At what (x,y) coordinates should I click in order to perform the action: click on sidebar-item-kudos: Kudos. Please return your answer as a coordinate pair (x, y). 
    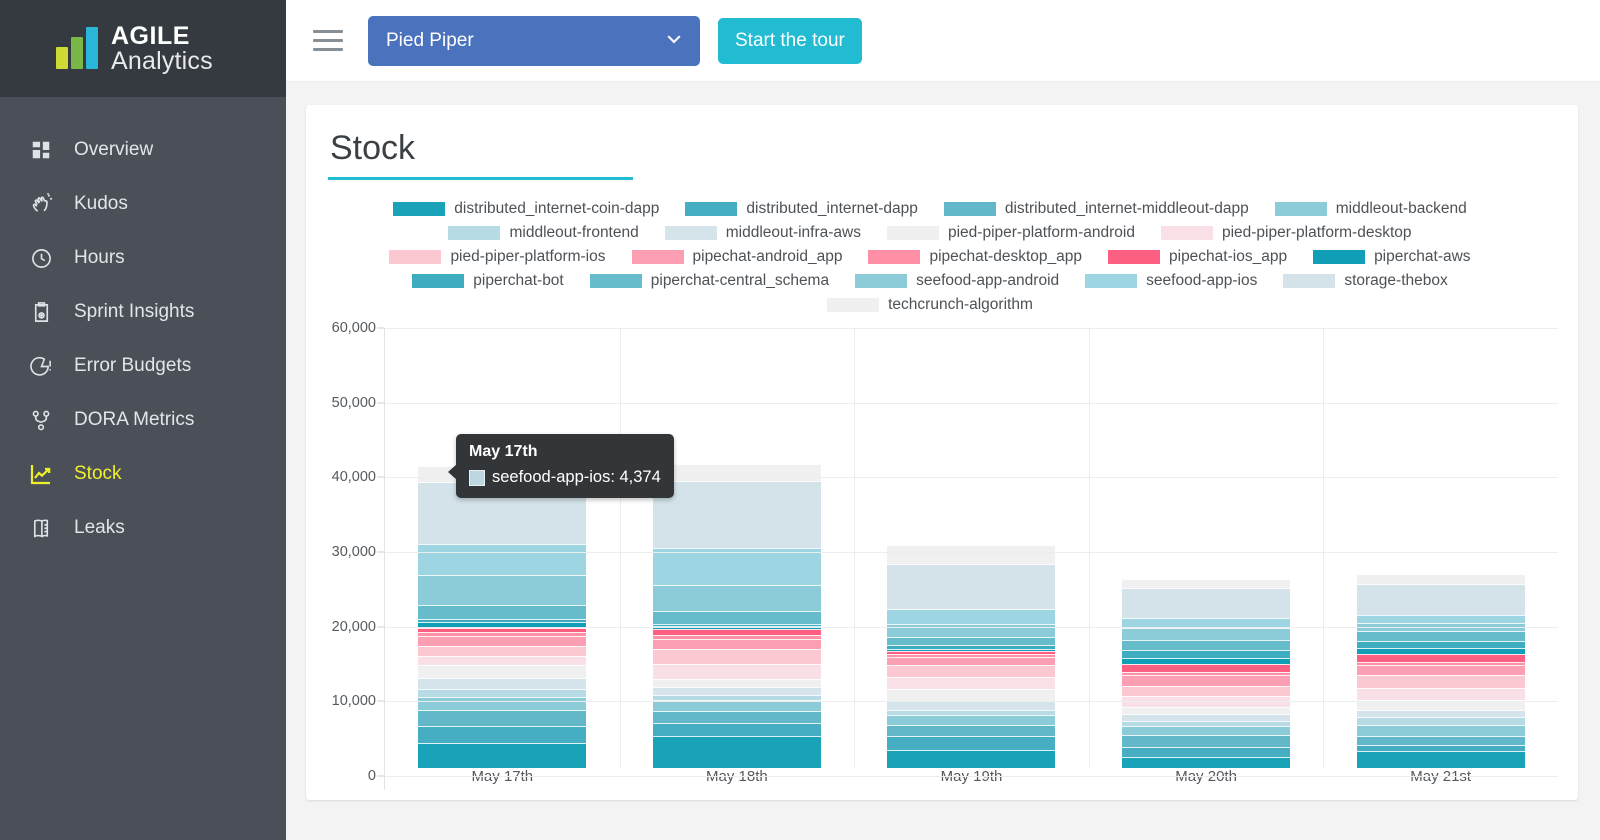
    Looking at the image, I should click on (143, 204).